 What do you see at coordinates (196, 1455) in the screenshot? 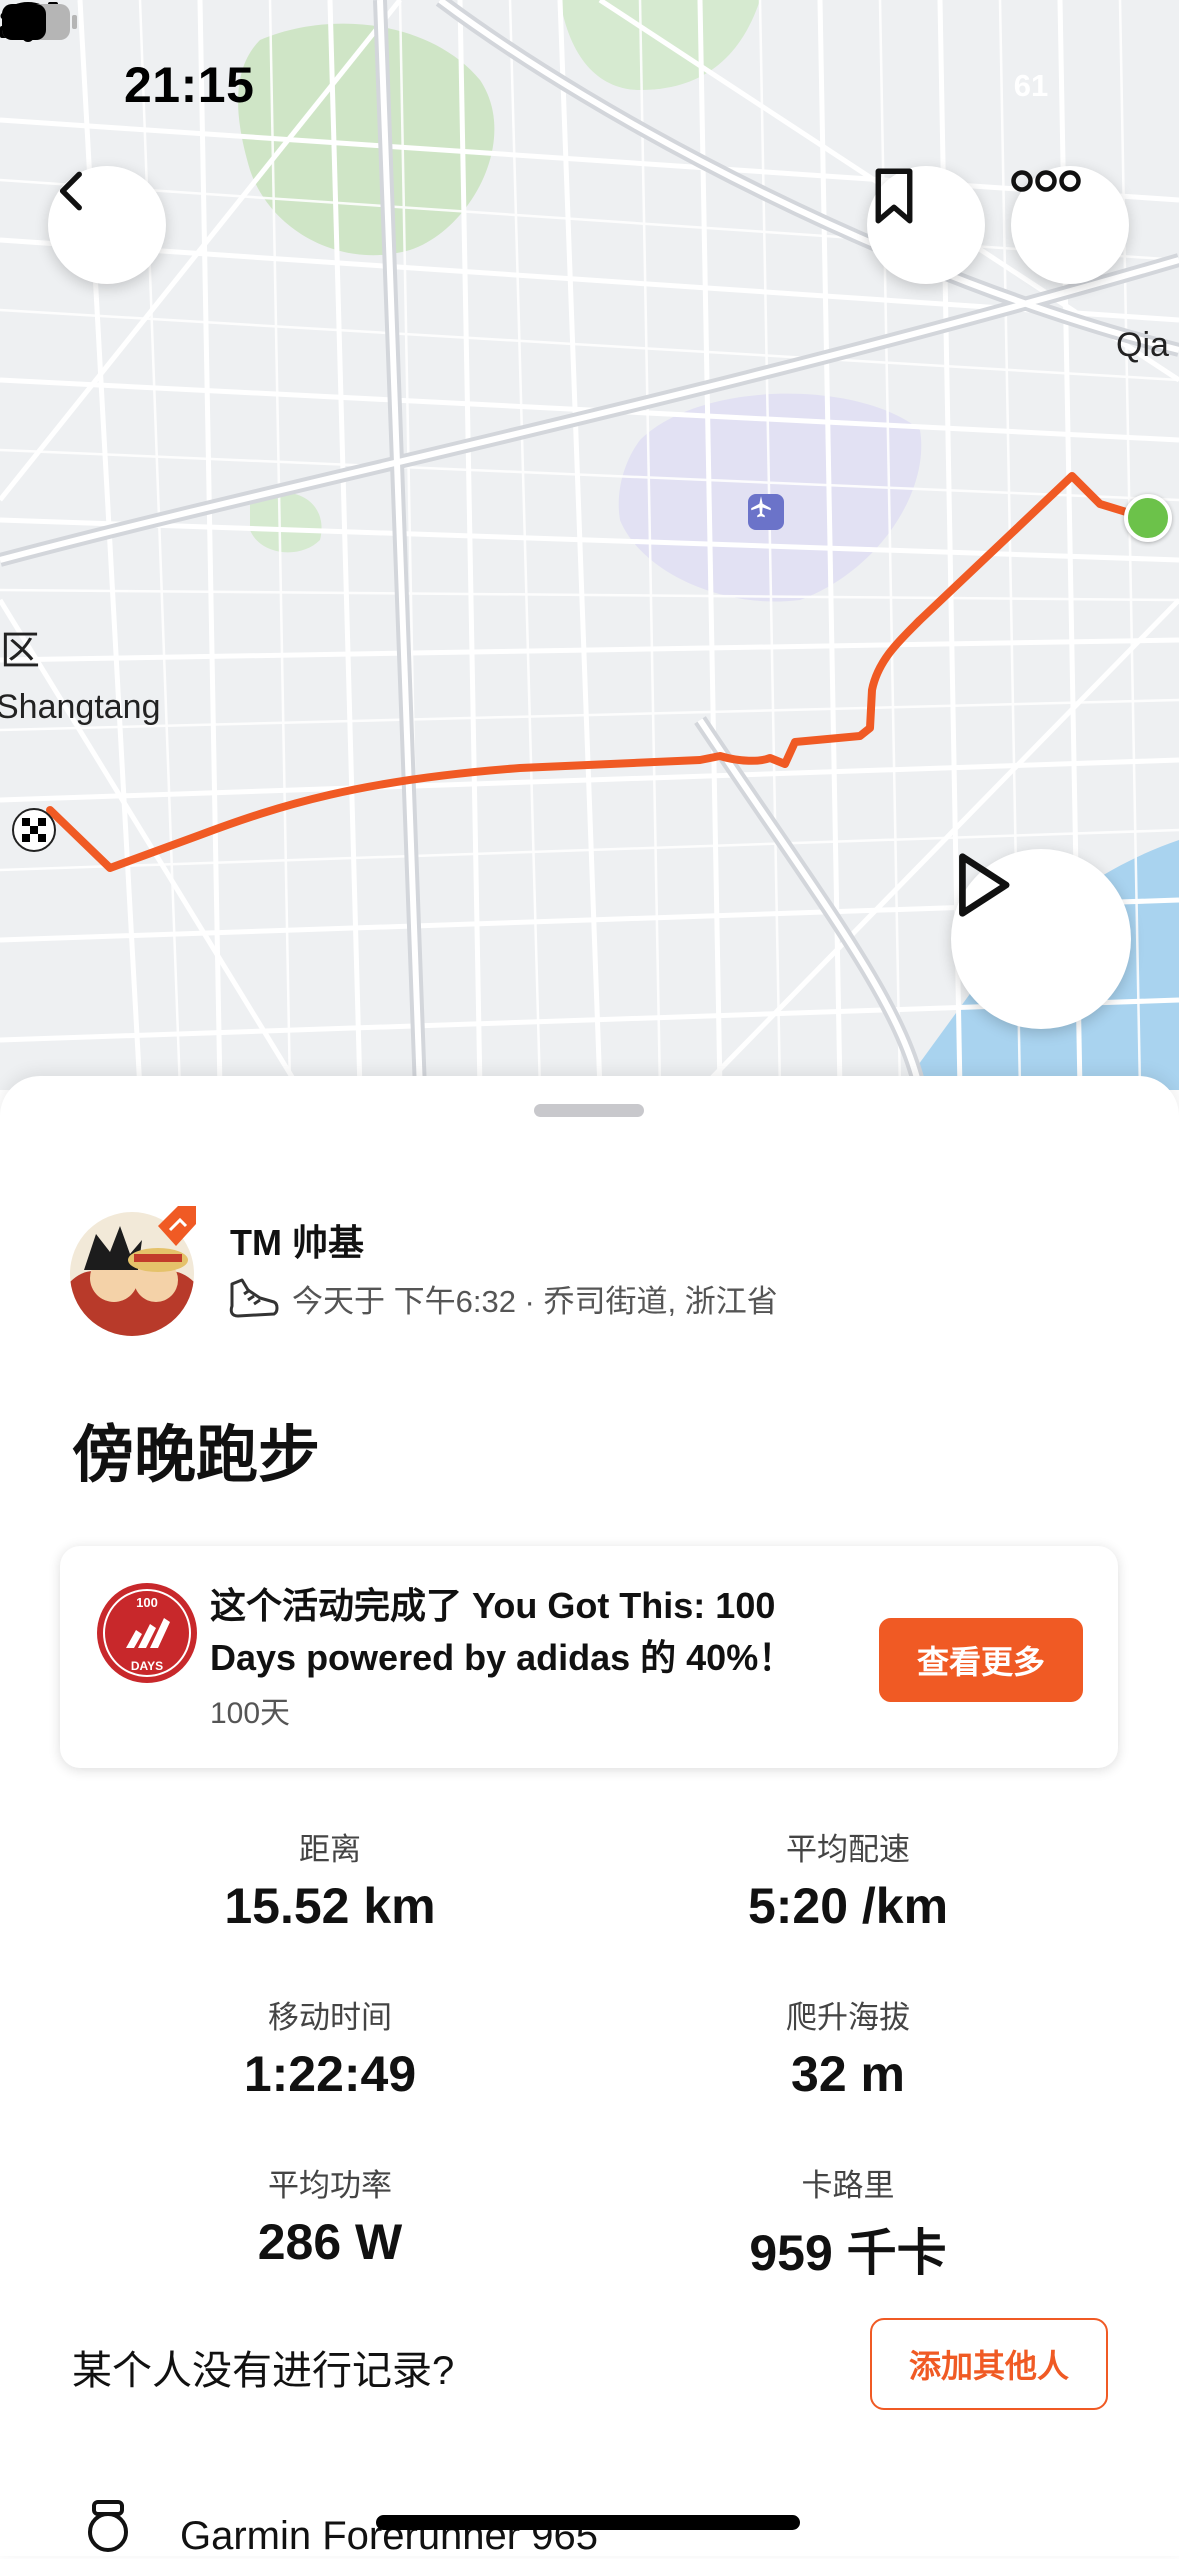
I see `activity-title: 傍晚跑步` at bounding box center [196, 1455].